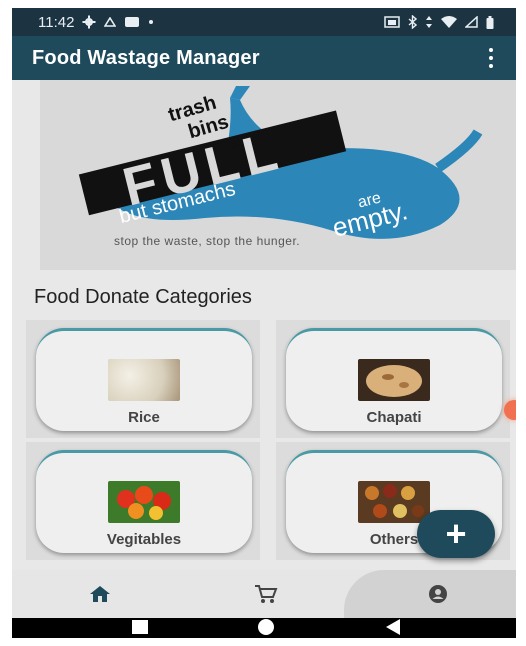 Image resolution: width=526 pixels, height=646 pixels. Describe the element at coordinates (110, 22) in the screenshot. I see `notification-icon` at that location.